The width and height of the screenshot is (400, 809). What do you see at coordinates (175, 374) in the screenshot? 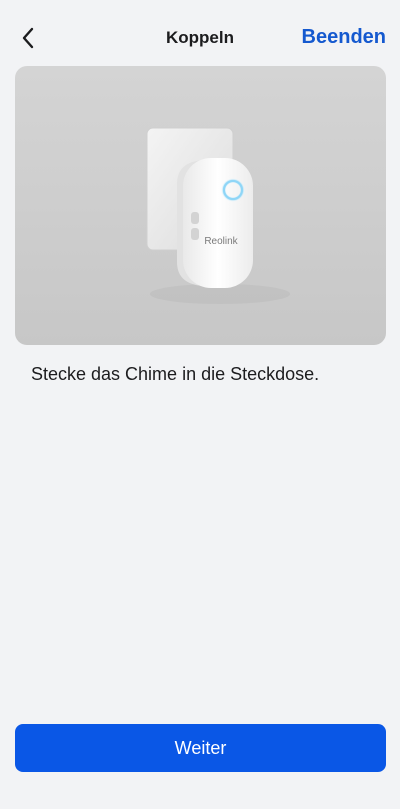
I see `instruction-text: Stecke das Chime in die Steckdose.` at bounding box center [175, 374].